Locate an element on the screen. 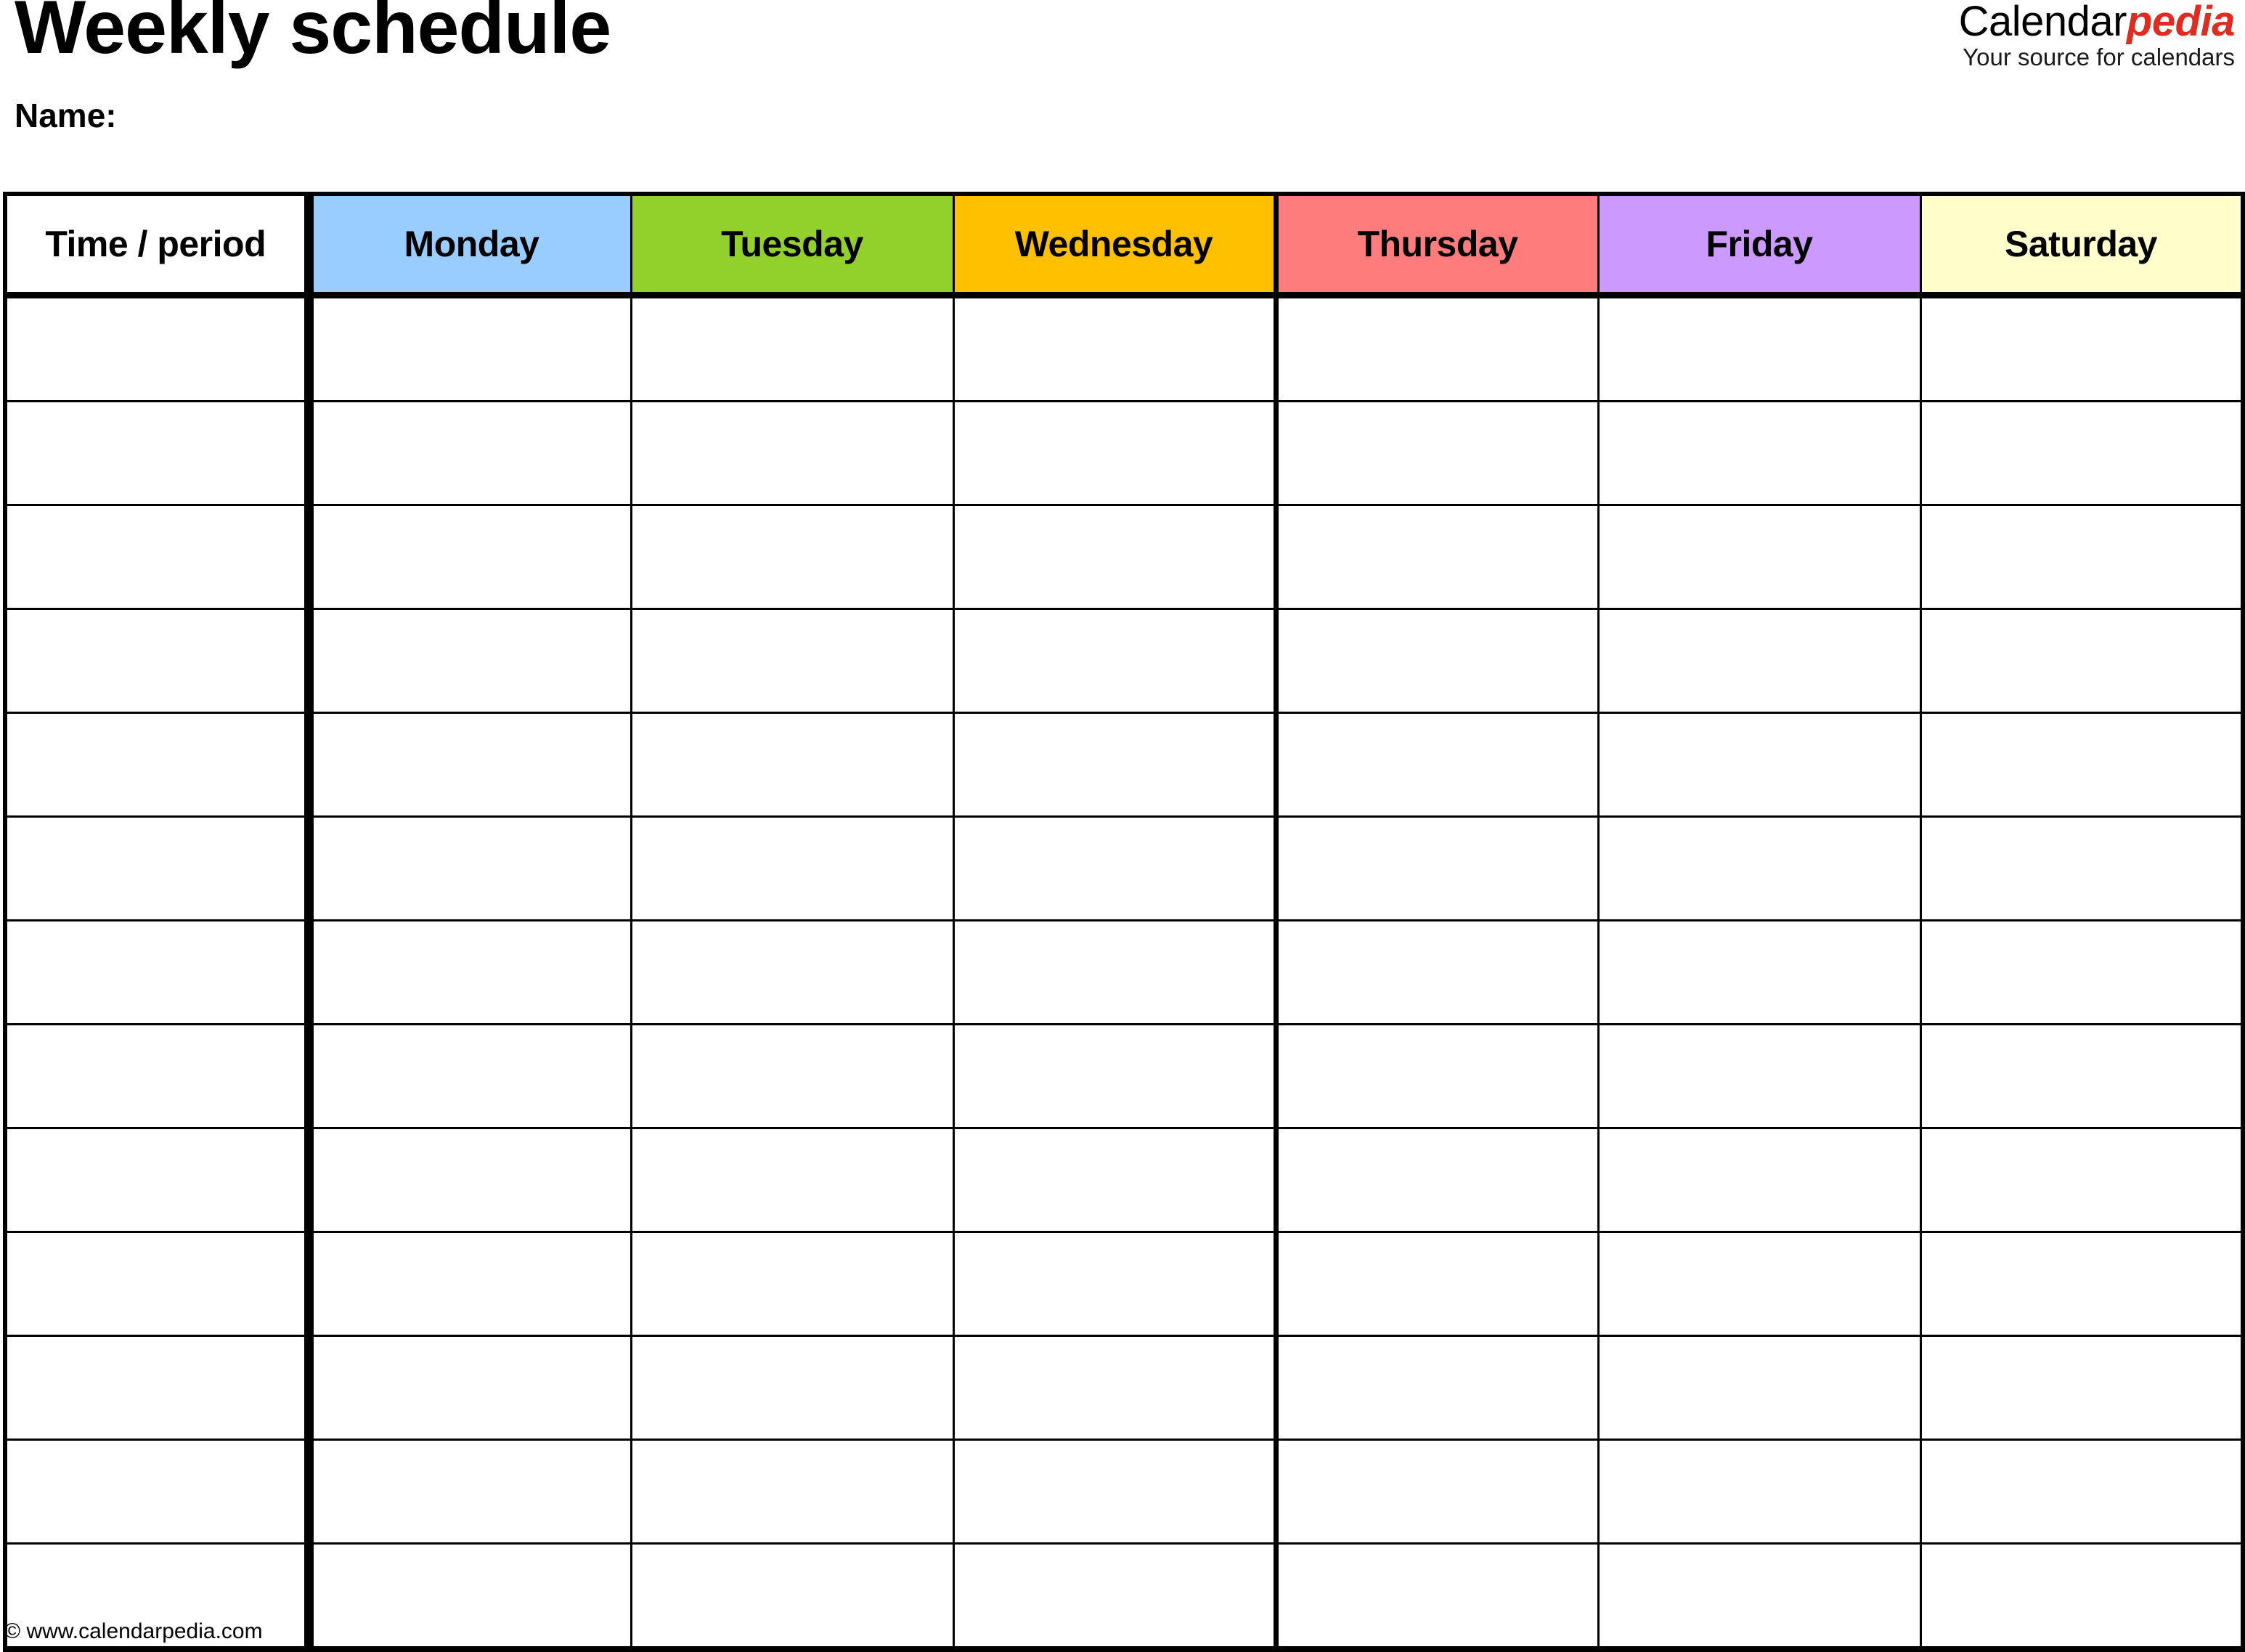  calendarpedia-logo: Calendarpedia Your source for calendars is located at coordinates (2097, 35).